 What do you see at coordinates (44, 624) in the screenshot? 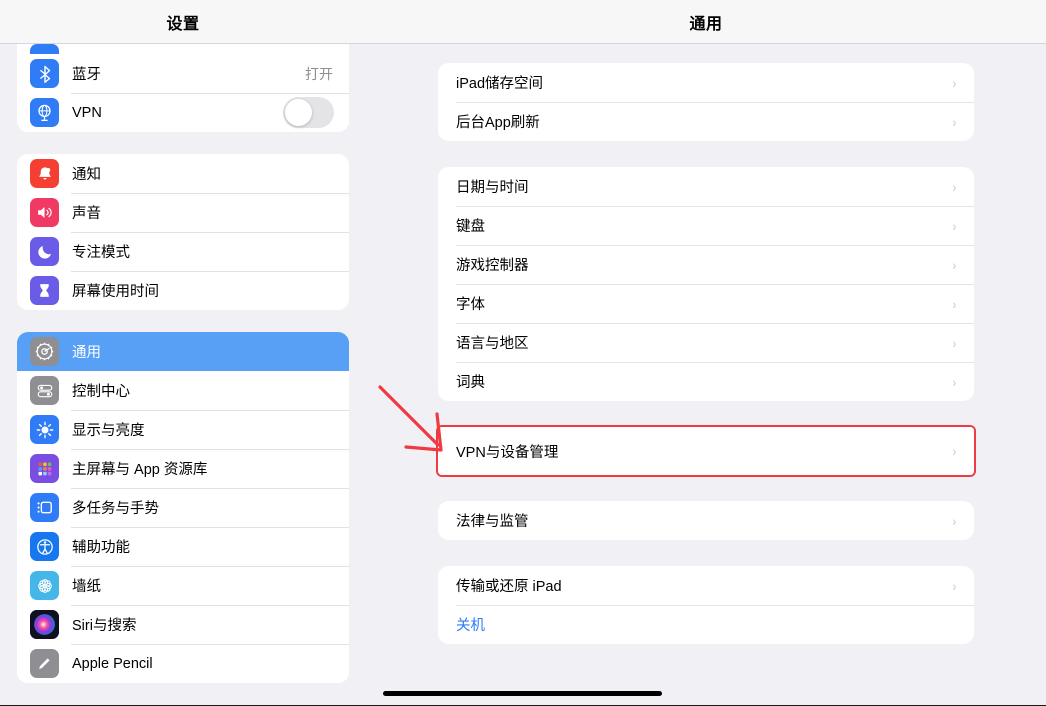
I see `siri-icon` at bounding box center [44, 624].